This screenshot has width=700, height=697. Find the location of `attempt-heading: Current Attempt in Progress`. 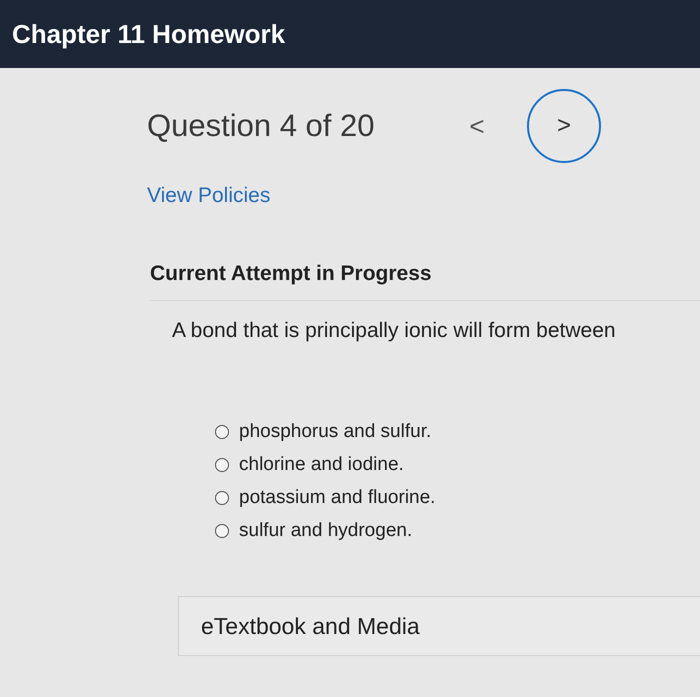

attempt-heading: Current Attempt in Progress is located at coordinates (425, 281).